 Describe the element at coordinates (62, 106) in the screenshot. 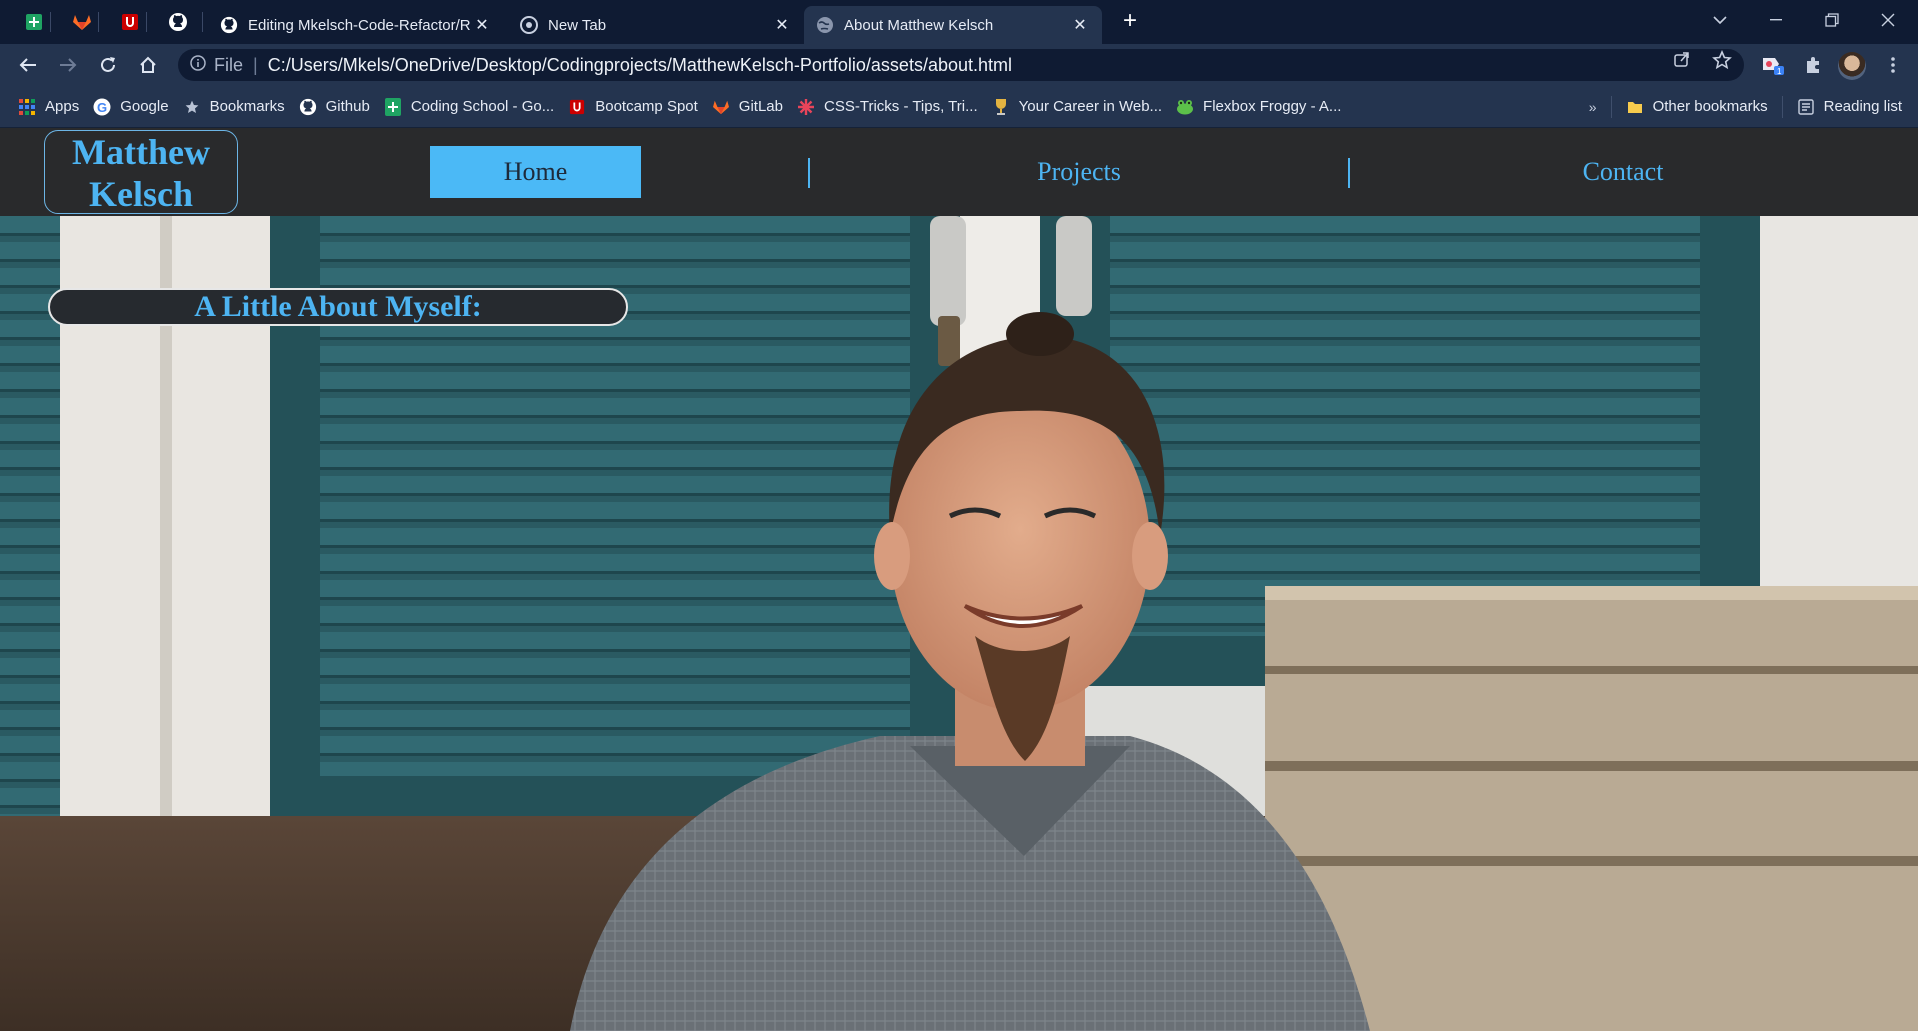

I see `bookmark-label: Apps` at that location.